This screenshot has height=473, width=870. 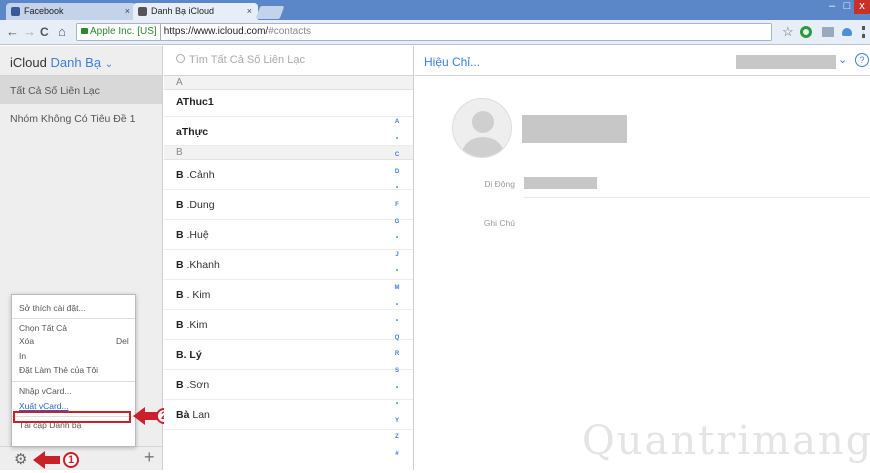 I want to click on menu-item-set-my-card: Đặt Làm Thẻ của Tôi, so click(x=58, y=370).